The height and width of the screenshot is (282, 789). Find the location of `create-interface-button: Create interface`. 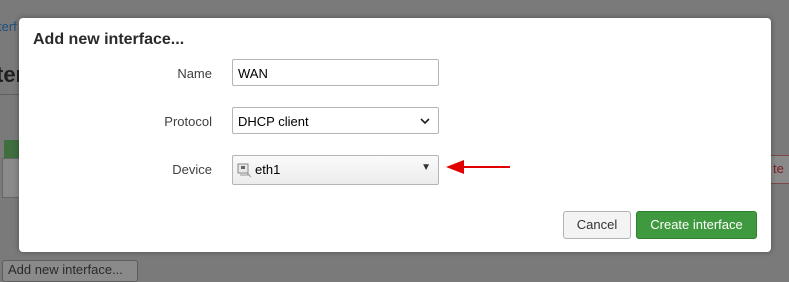

create-interface-button: Create interface is located at coordinates (696, 225).